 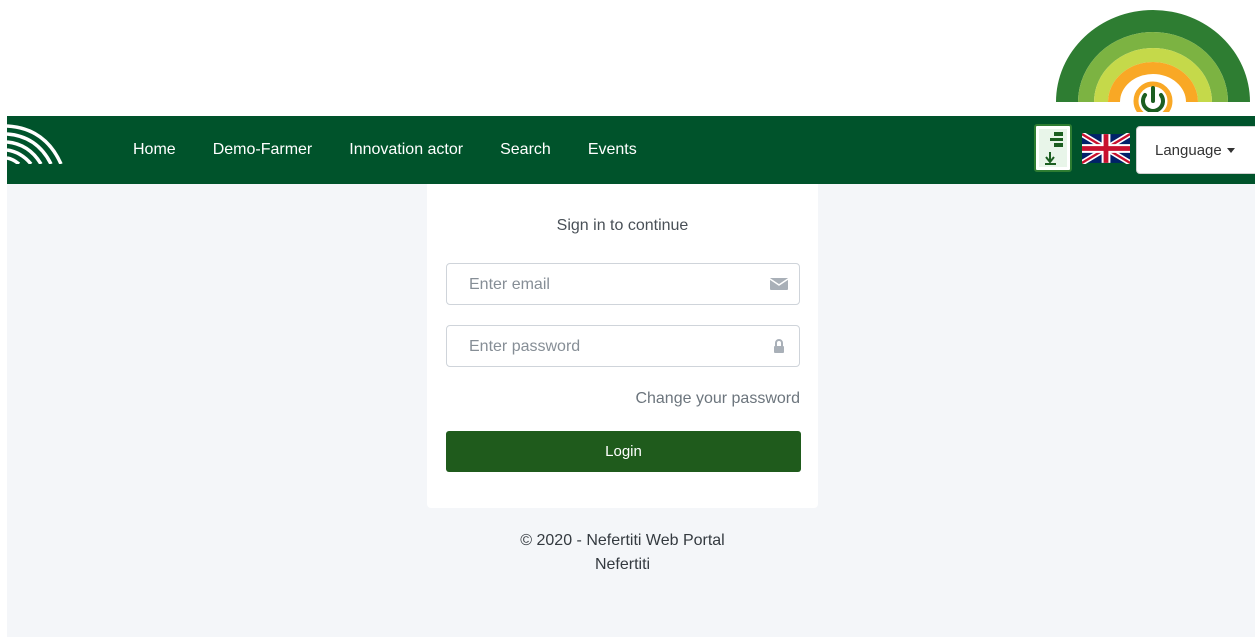 What do you see at coordinates (1188, 150) in the screenshot?
I see `language-label: Language` at bounding box center [1188, 150].